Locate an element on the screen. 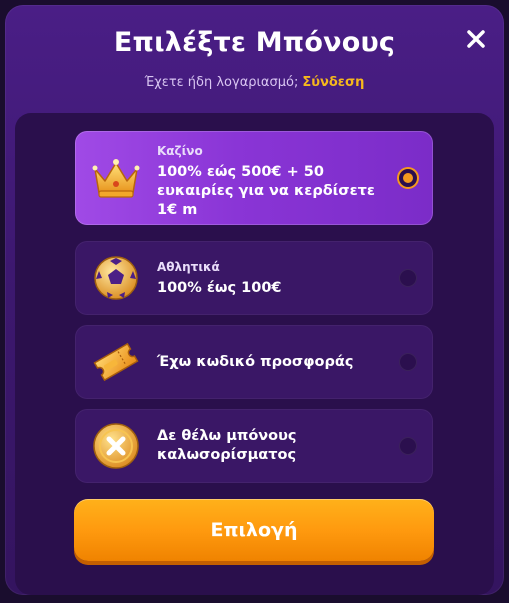 The height and width of the screenshot is (603, 509). select-button: Επιλογή is located at coordinates (254, 530).